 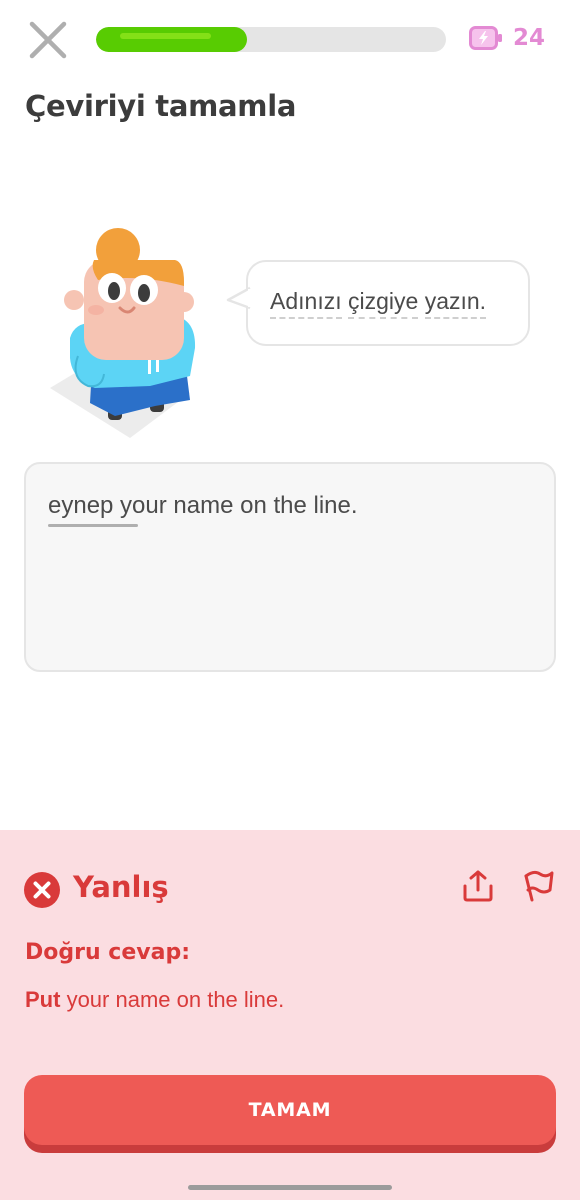 I want to click on correct-answer-text: Put your name on the line., so click(x=154, y=1000).